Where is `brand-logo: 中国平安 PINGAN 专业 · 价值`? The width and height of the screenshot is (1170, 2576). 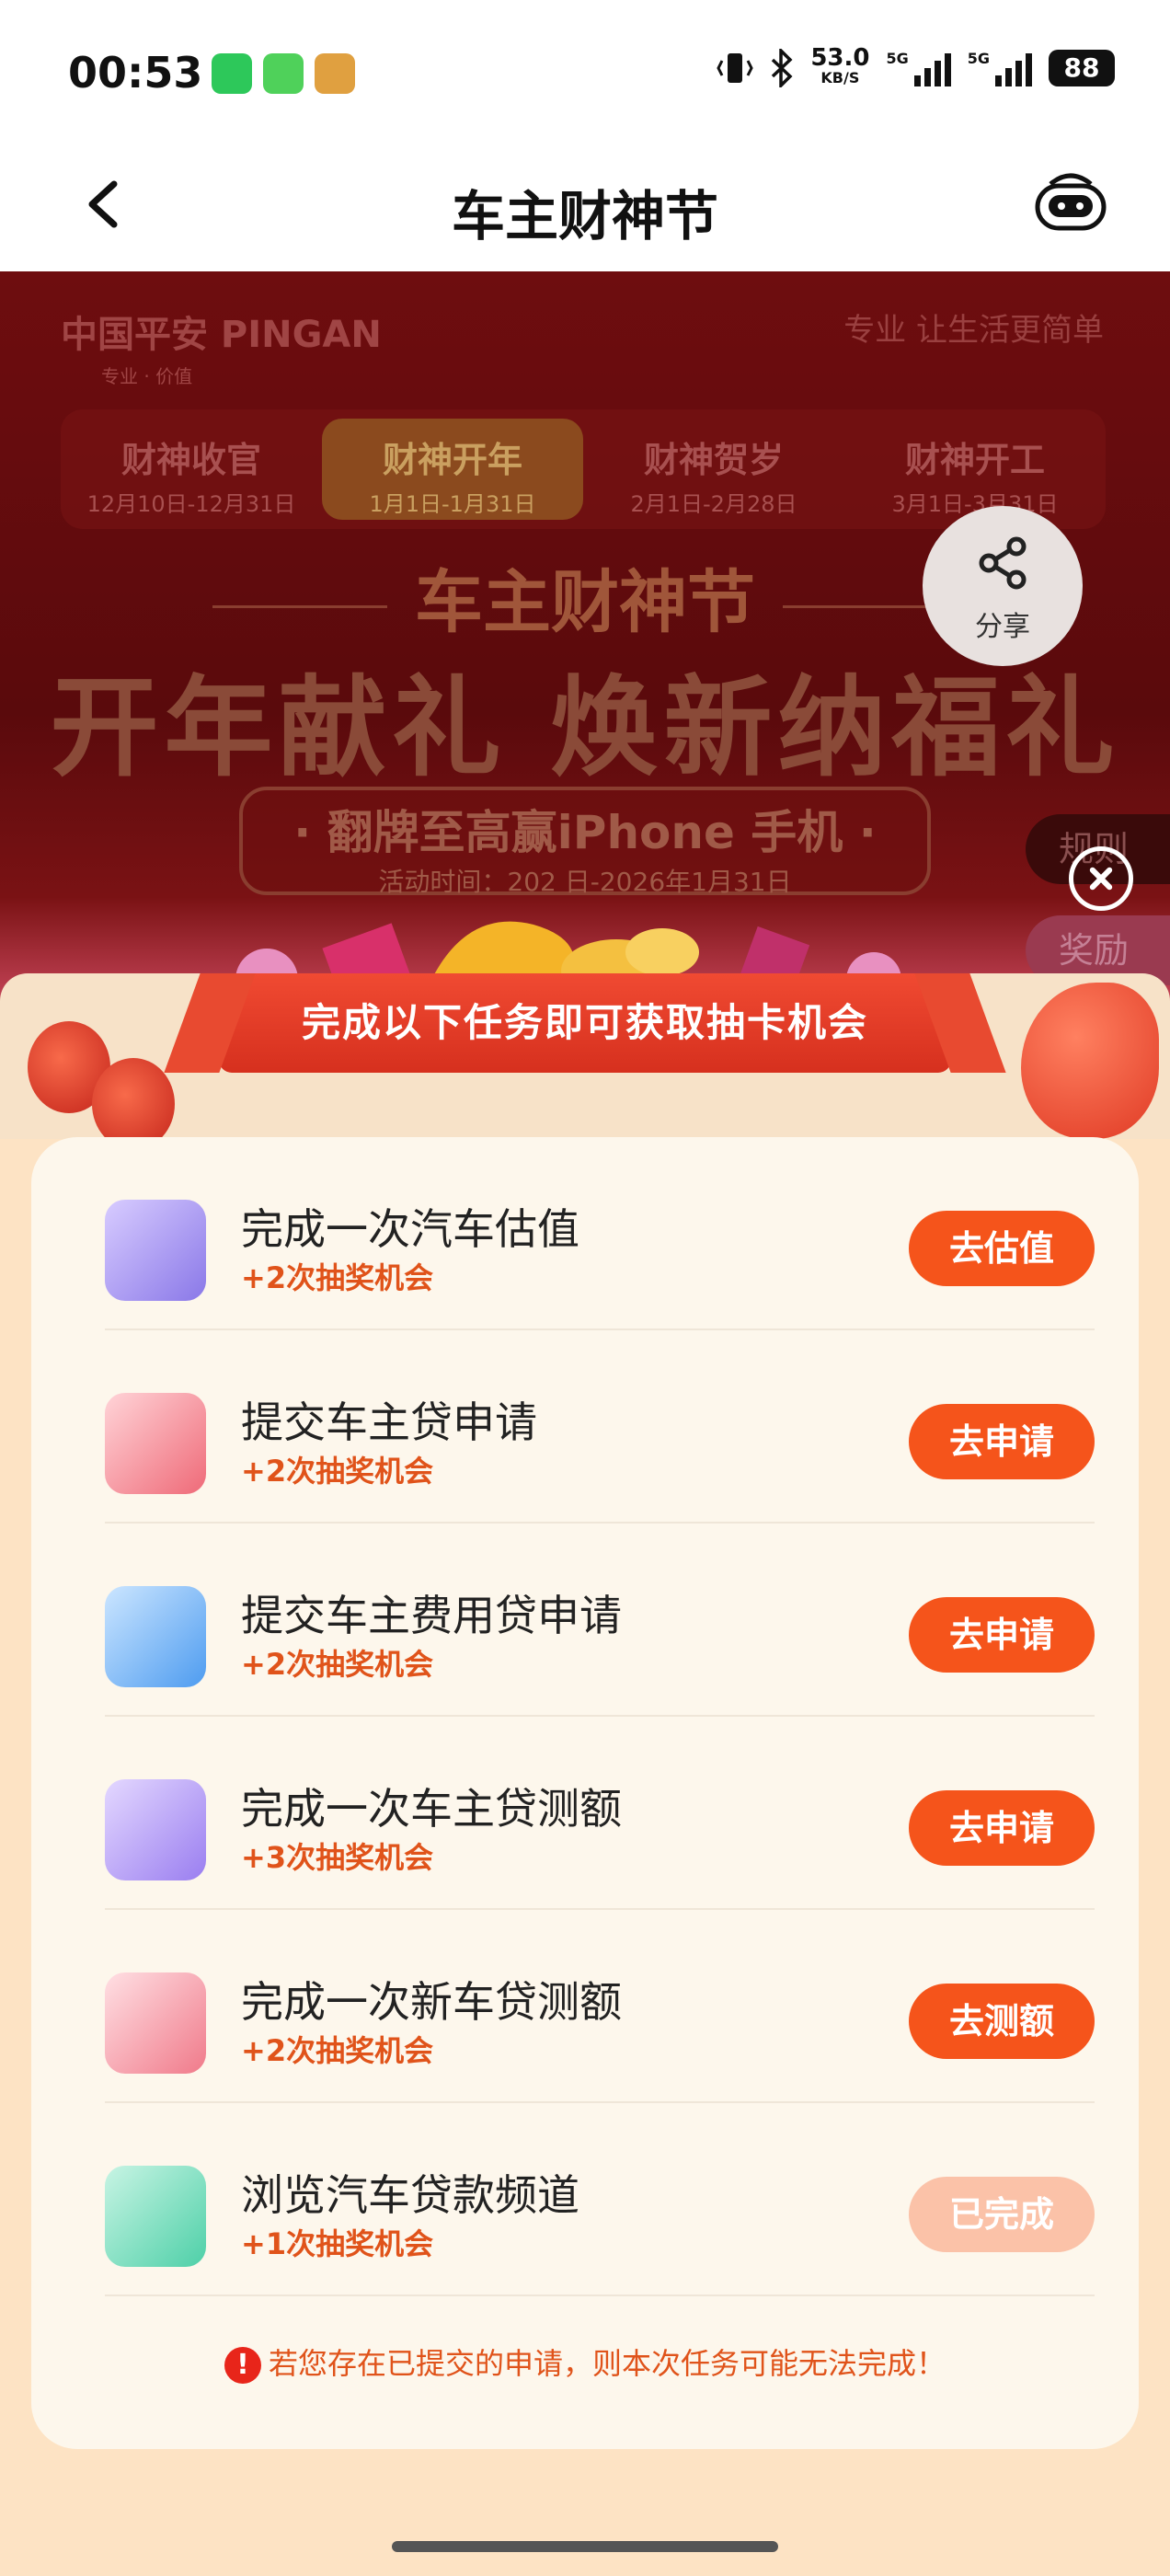 brand-logo: 中国平安 PINGAN 专业 · 价值 is located at coordinates (221, 350).